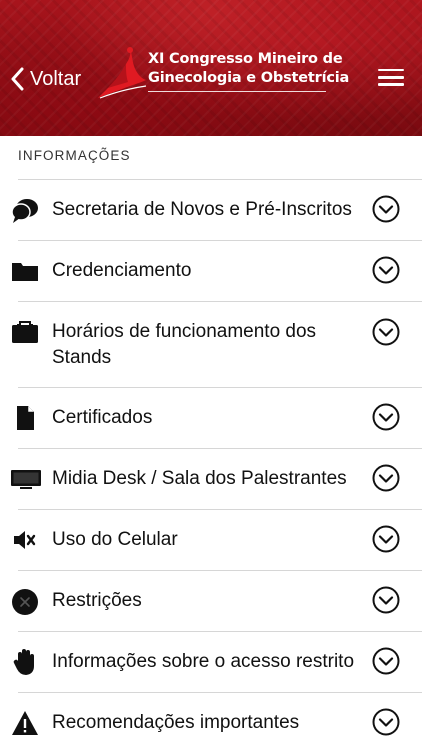 Image resolution: width=422 pixels, height=750 pixels. I want to click on list-item-restricoes: Restrições, so click(217, 601).